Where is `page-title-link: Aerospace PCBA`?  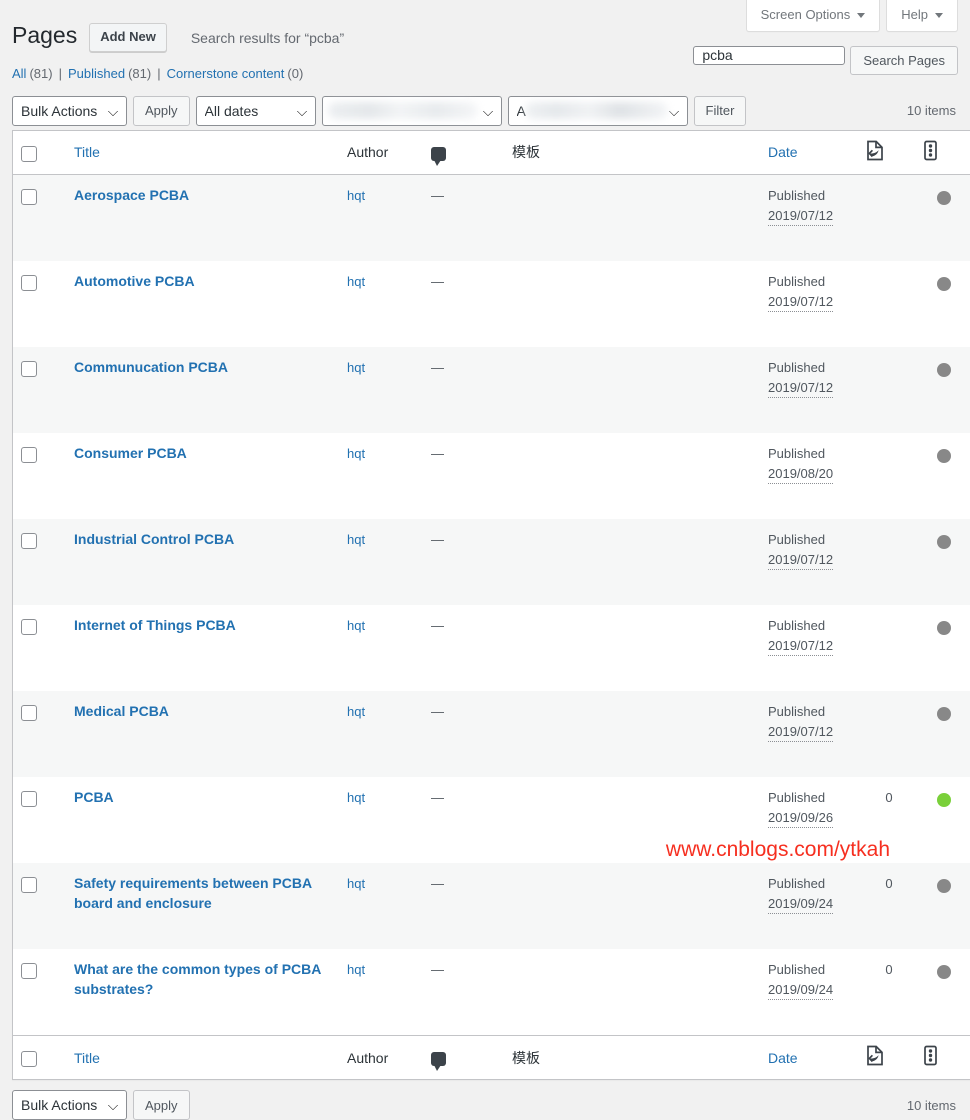 page-title-link: Aerospace PCBA is located at coordinates (205, 196).